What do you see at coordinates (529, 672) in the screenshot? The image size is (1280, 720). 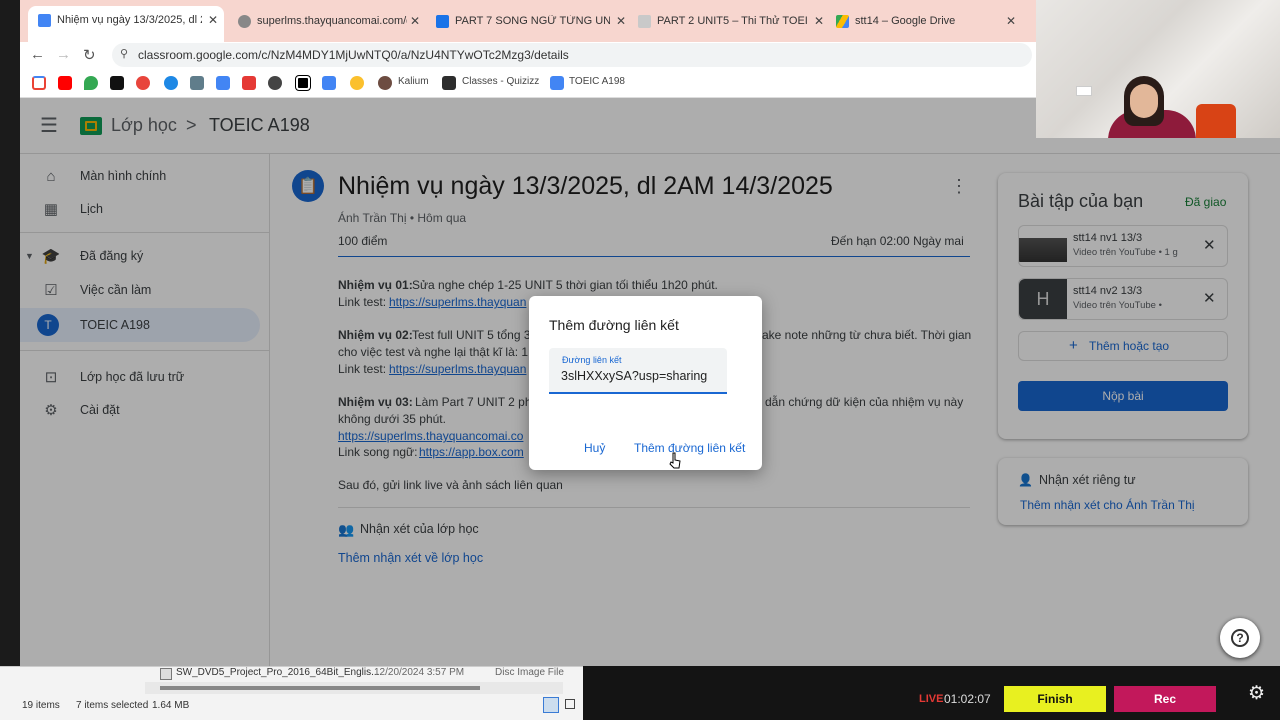 I see `file-type: Disc Image File` at bounding box center [529, 672].